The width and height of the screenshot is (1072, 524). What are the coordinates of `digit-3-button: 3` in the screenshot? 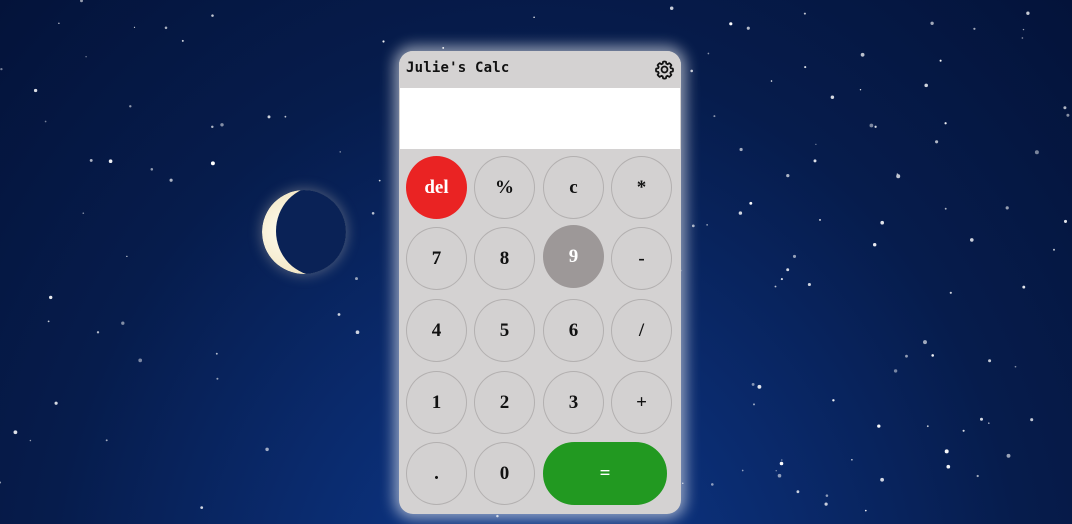 It's located at (573, 402).